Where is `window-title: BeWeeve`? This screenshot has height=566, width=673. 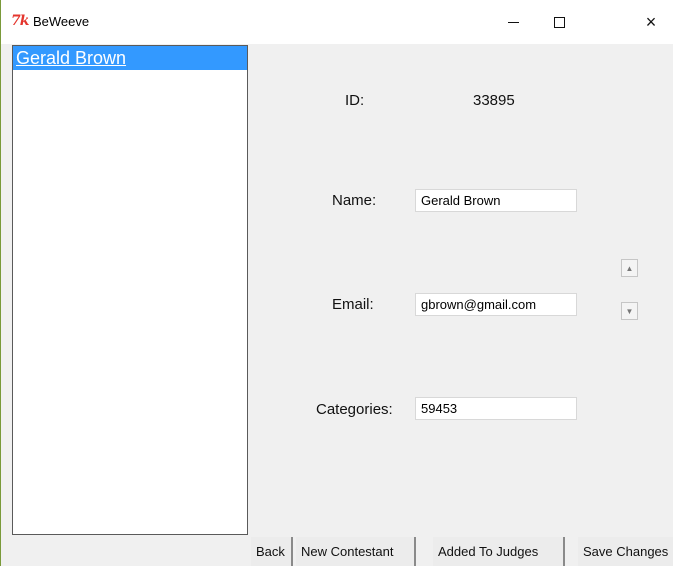 window-title: BeWeeve is located at coordinates (61, 21).